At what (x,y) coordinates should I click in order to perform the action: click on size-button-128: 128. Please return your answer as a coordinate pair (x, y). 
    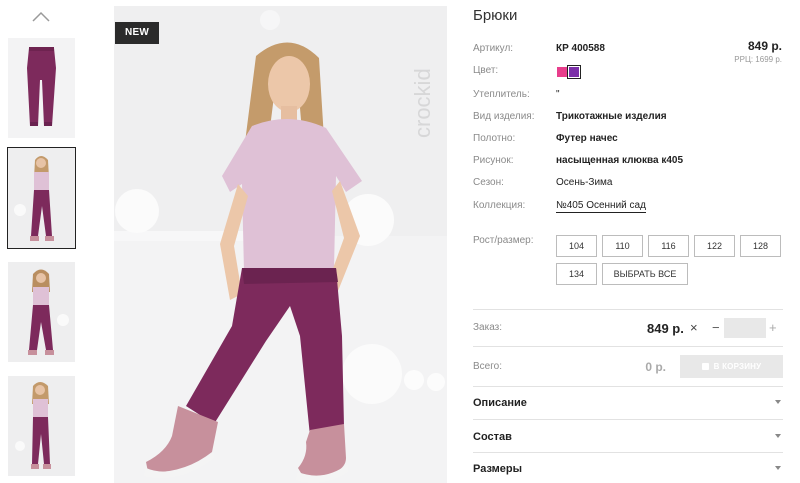
    Looking at the image, I should click on (760, 246).